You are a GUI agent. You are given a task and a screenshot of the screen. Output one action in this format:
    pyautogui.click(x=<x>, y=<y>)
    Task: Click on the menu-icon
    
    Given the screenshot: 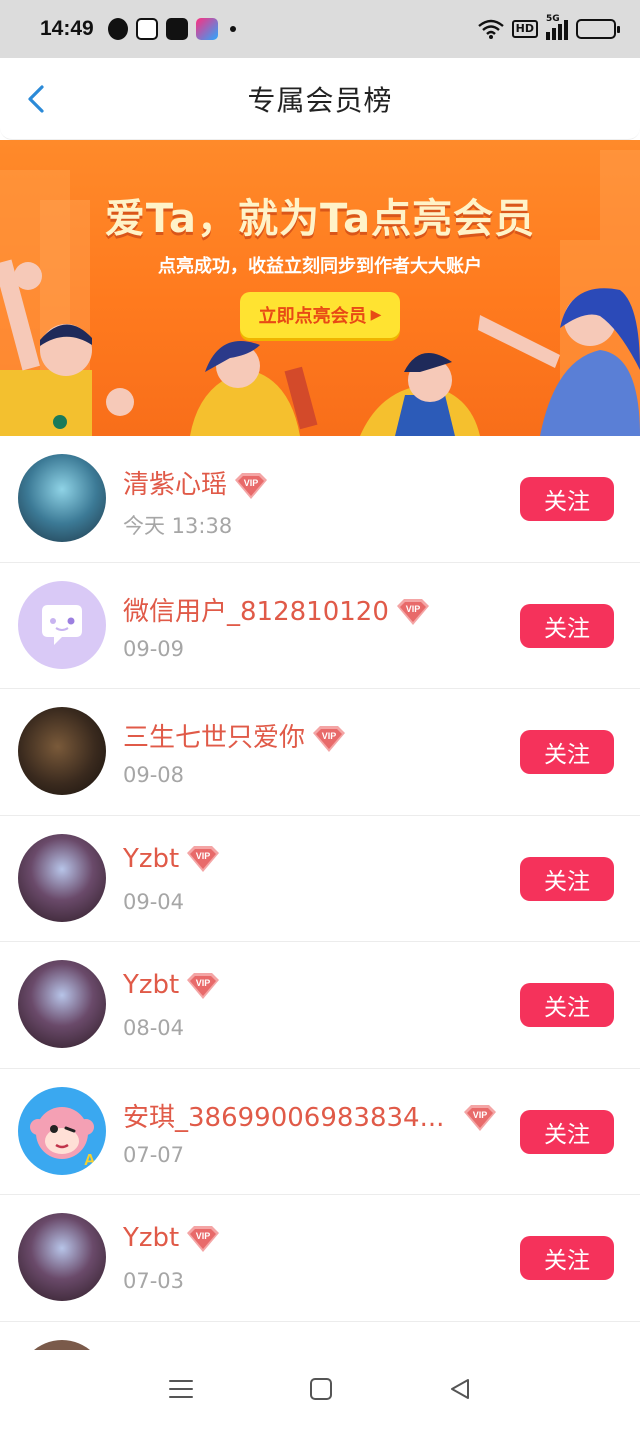 What is the action you would take?
    pyautogui.click(x=181, y=1389)
    